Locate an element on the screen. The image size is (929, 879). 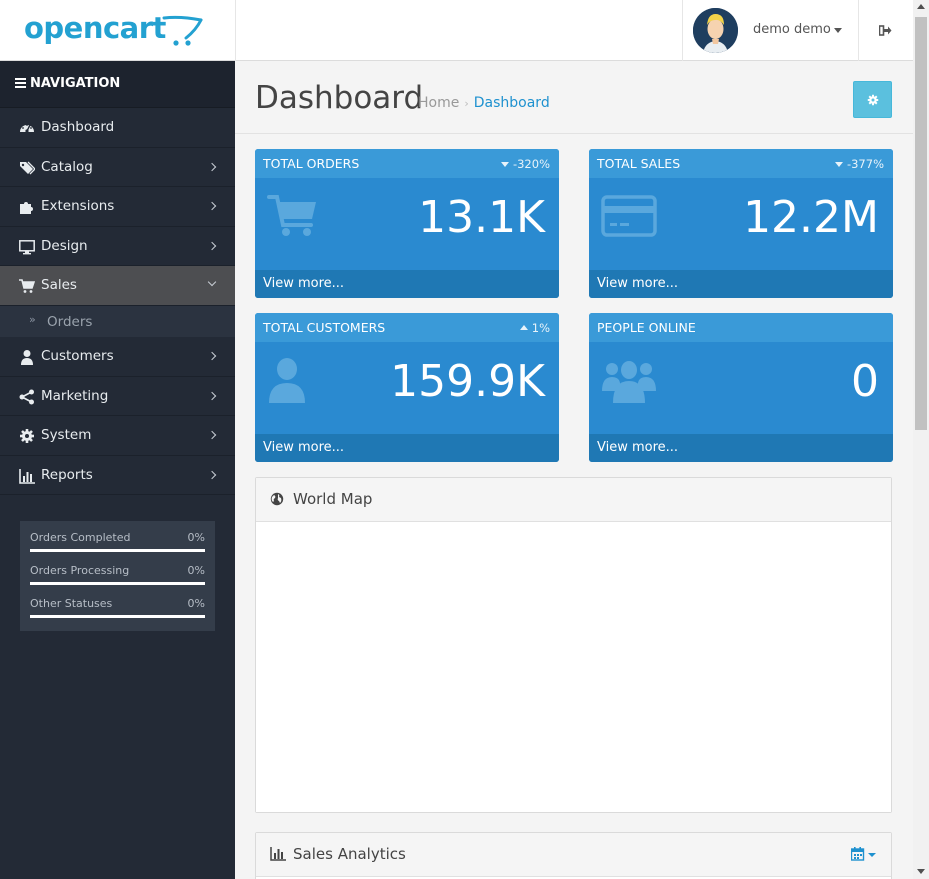
sidebar-item-label: Reports is located at coordinates (67, 474).